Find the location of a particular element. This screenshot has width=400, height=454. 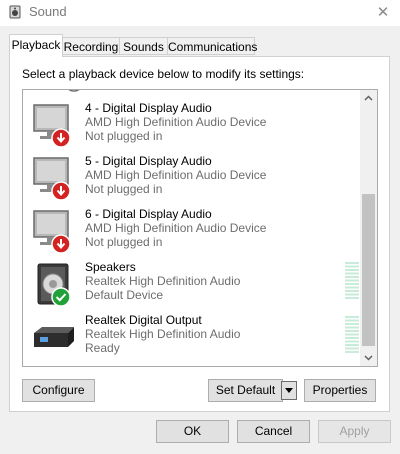

vertical-scrollbar is located at coordinates (368, 228).